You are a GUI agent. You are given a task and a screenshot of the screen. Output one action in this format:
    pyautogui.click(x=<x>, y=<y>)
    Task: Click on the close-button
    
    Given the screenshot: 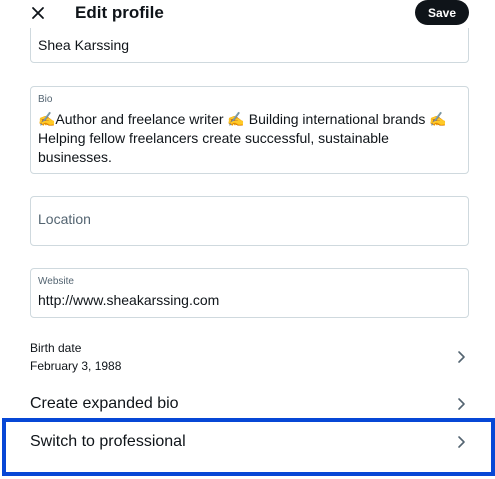 What is the action you would take?
    pyautogui.click(x=38, y=13)
    